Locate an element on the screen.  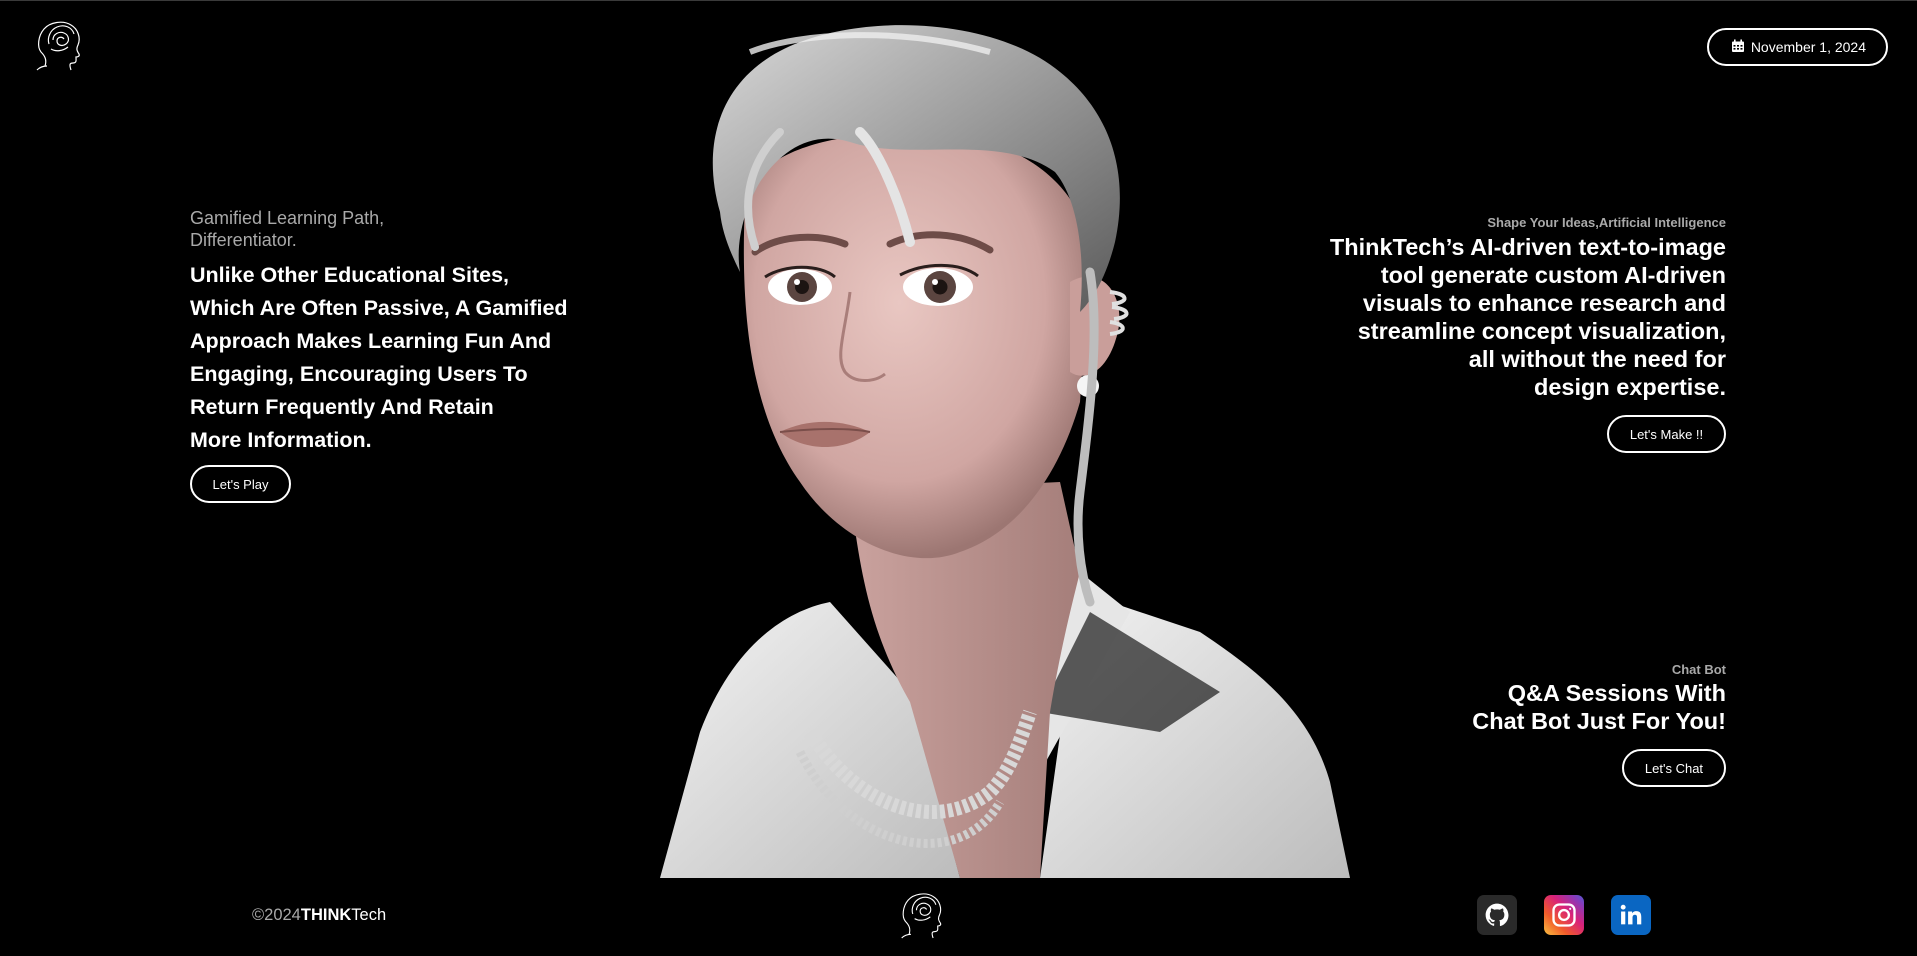
instagram-icon is located at coordinates (1564, 915).